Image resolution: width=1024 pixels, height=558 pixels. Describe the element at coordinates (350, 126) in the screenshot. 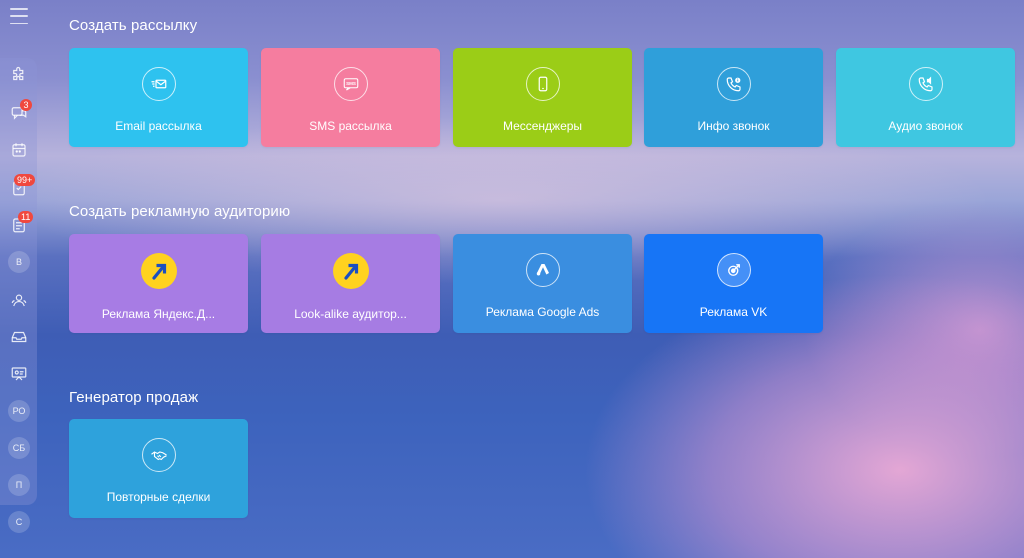

I see `tile-label: SMS рассылка` at that location.